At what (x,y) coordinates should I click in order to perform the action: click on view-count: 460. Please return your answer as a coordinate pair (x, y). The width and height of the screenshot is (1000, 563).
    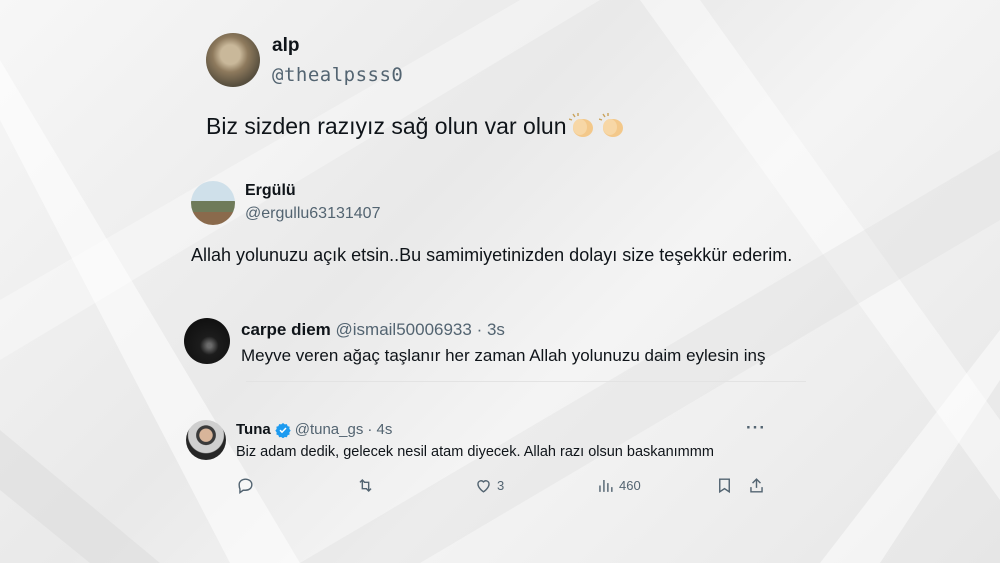
    Looking at the image, I should click on (630, 485).